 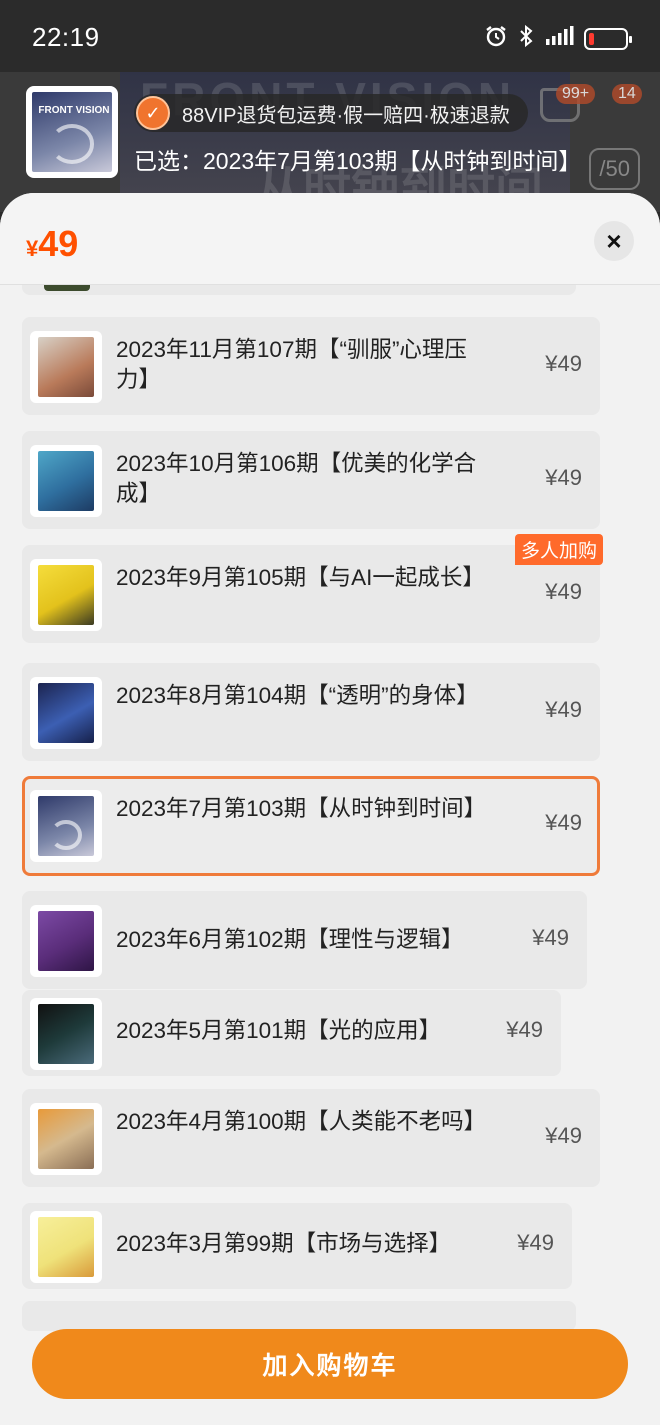 I want to click on status-icons, so click(x=558, y=38).